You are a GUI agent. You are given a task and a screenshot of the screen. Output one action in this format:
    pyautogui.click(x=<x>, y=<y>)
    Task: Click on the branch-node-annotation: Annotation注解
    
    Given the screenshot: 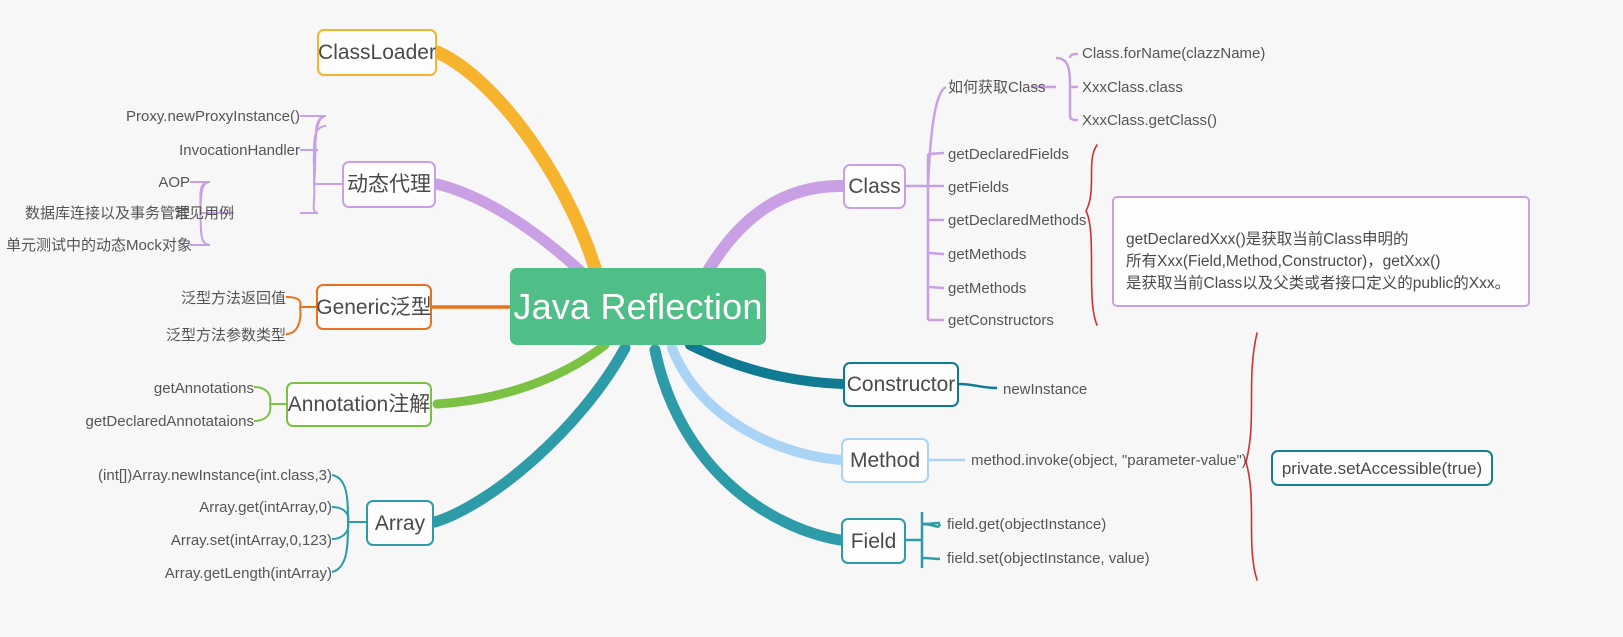 What is the action you would take?
    pyautogui.click(x=359, y=404)
    